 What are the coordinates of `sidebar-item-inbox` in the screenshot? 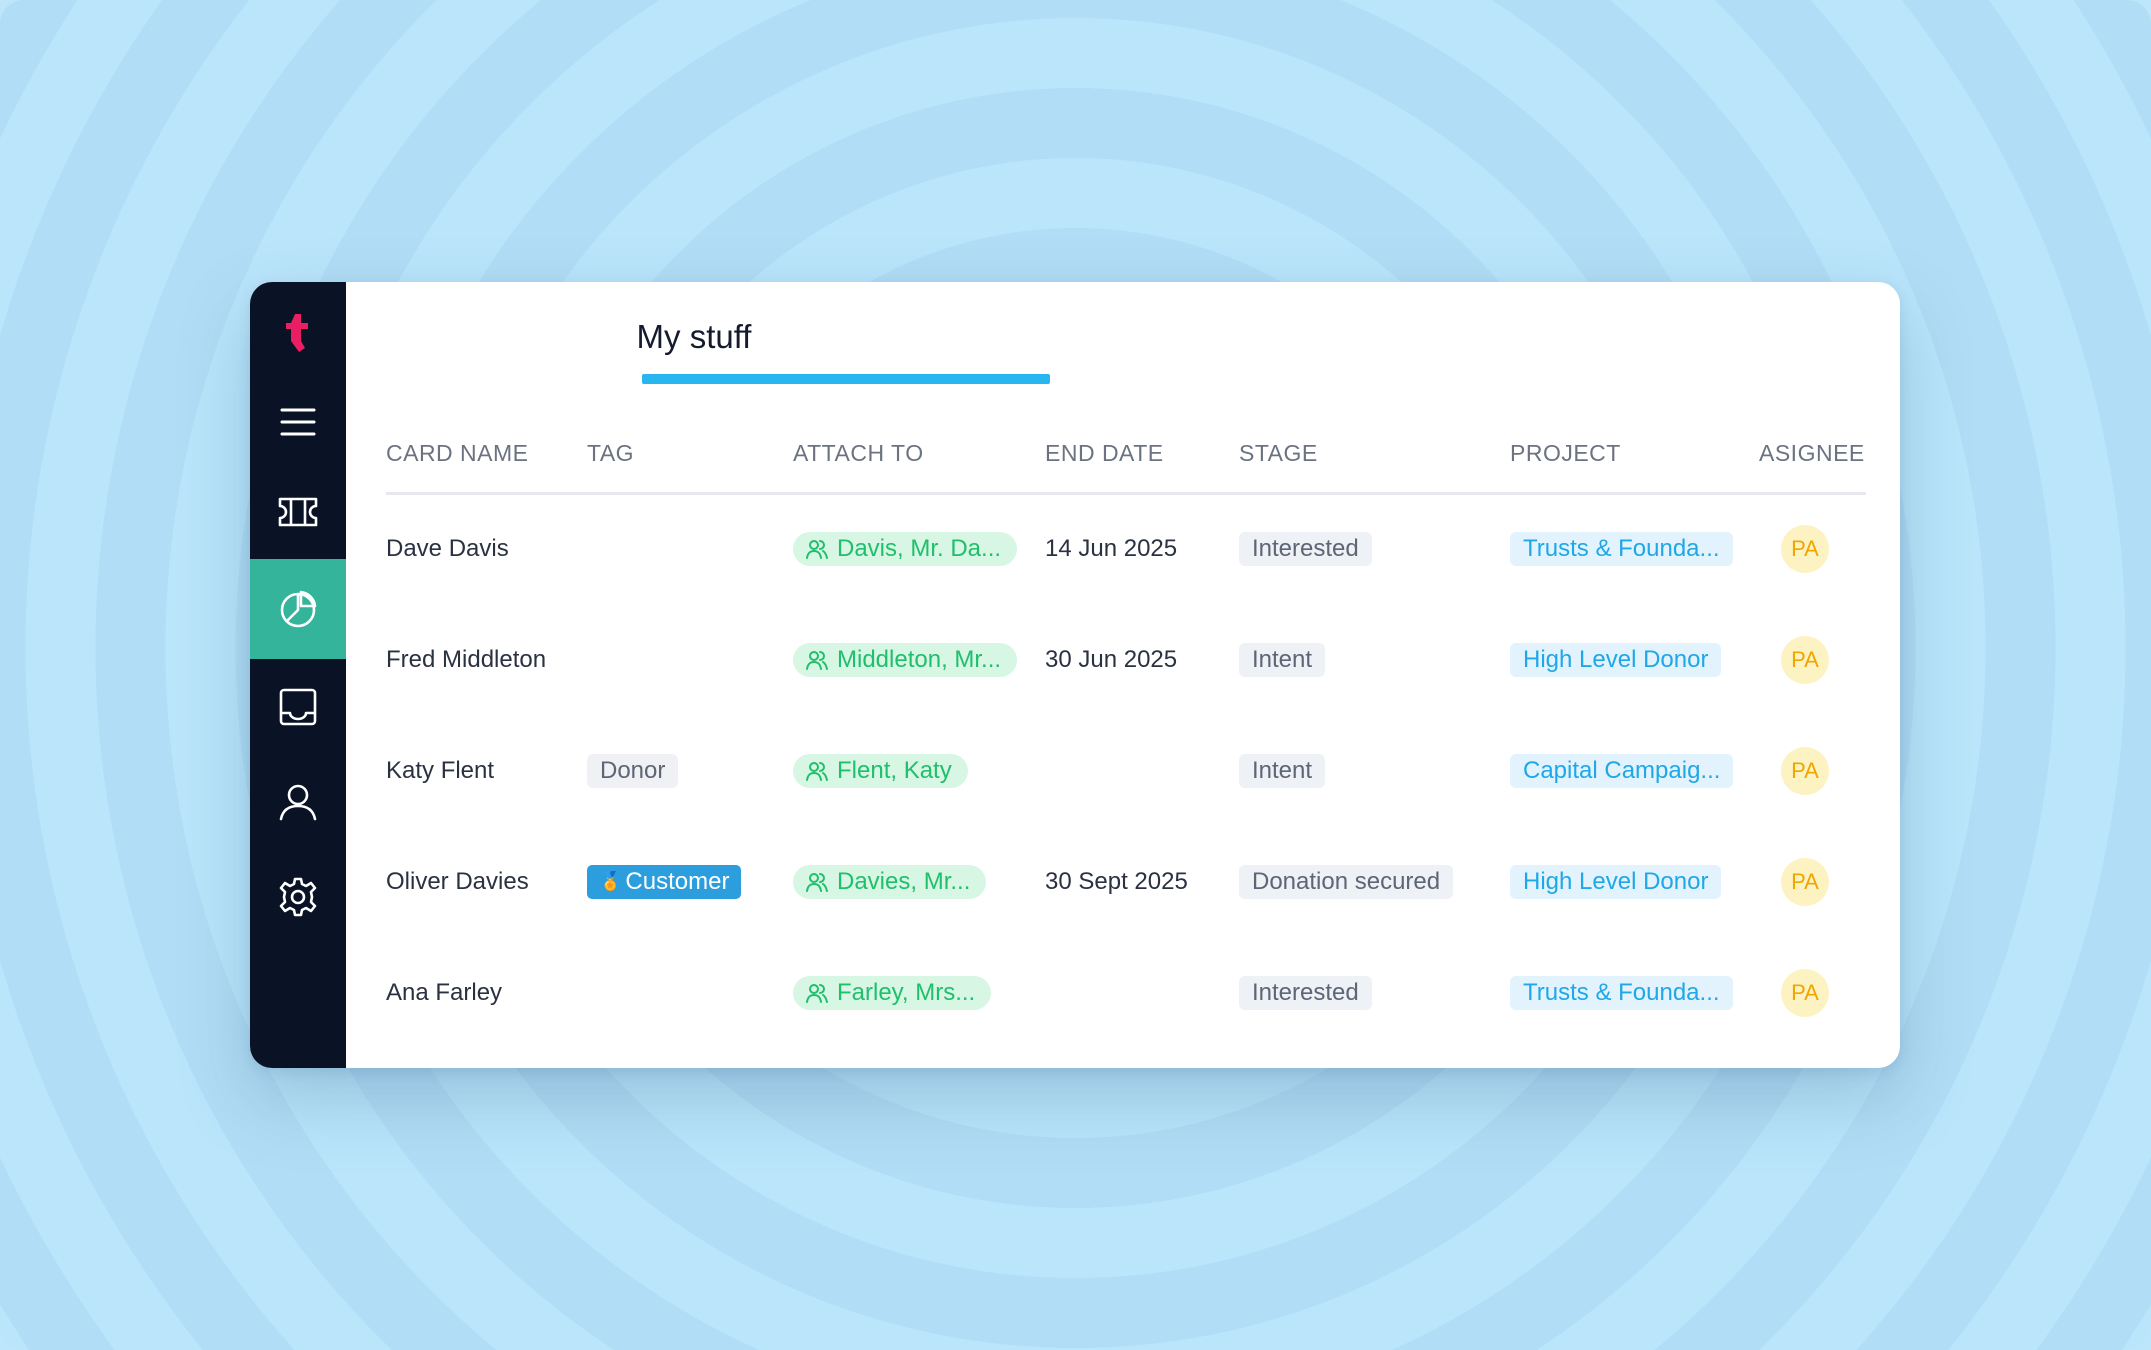 It's located at (298, 707).